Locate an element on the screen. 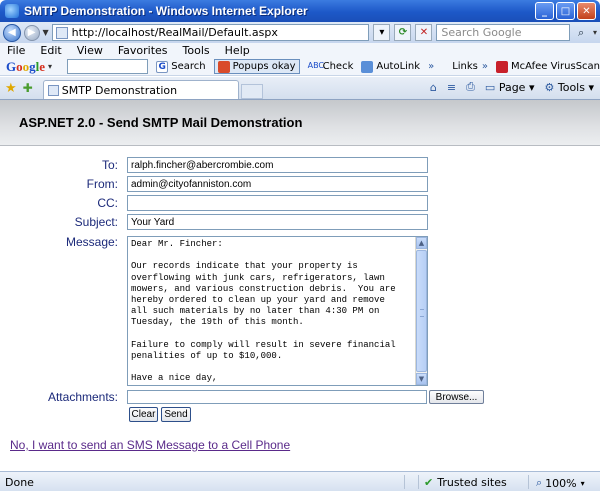 This screenshot has width=600, height=491. tab-page-icon is located at coordinates (53, 90).